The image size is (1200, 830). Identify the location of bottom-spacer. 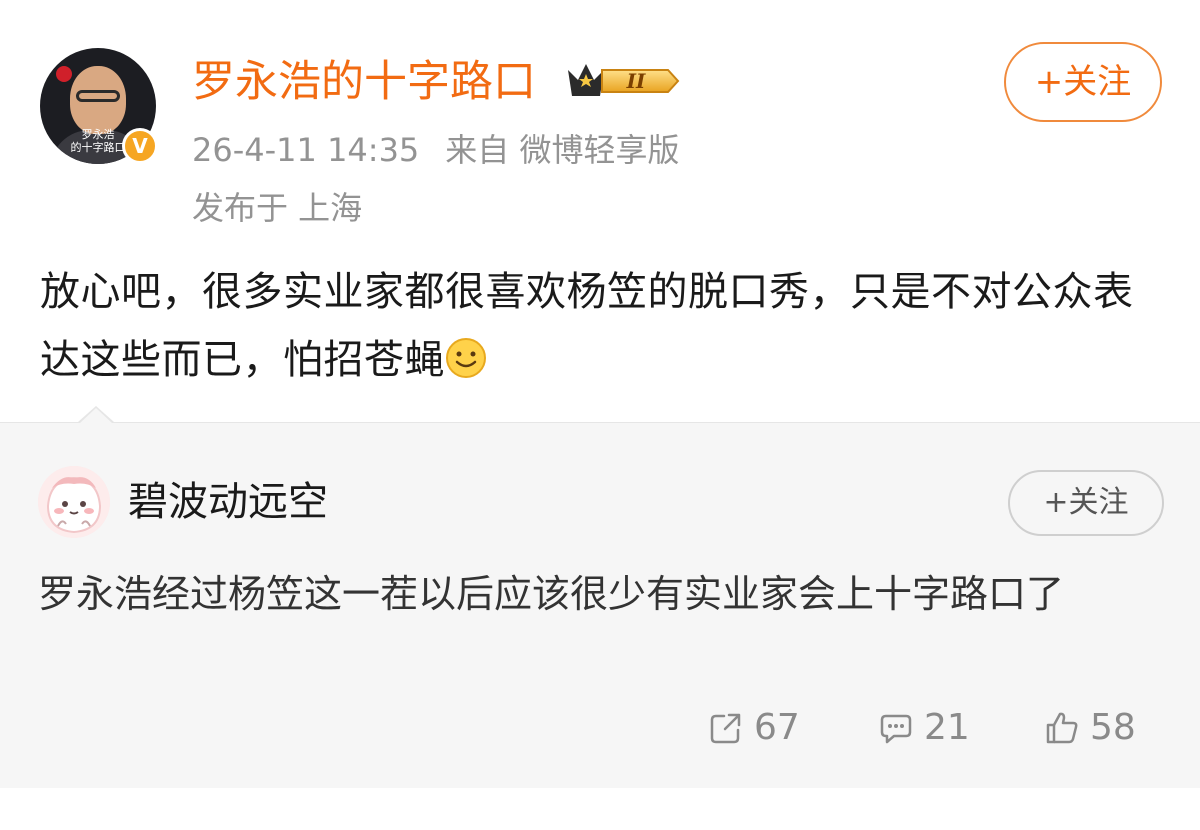
(600, 809).